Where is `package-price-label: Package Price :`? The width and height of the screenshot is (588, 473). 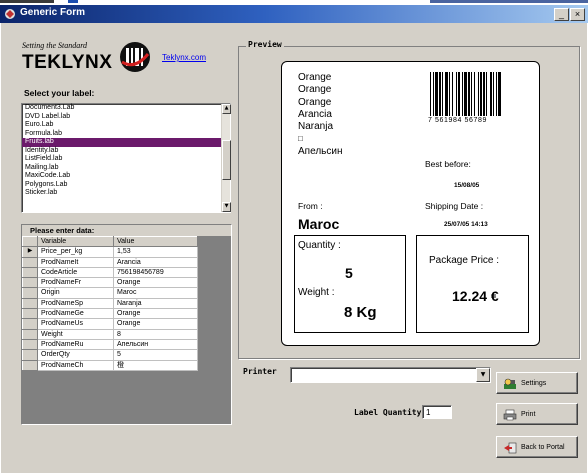 package-price-label: Package Price : is located at coordinates (464, 260).